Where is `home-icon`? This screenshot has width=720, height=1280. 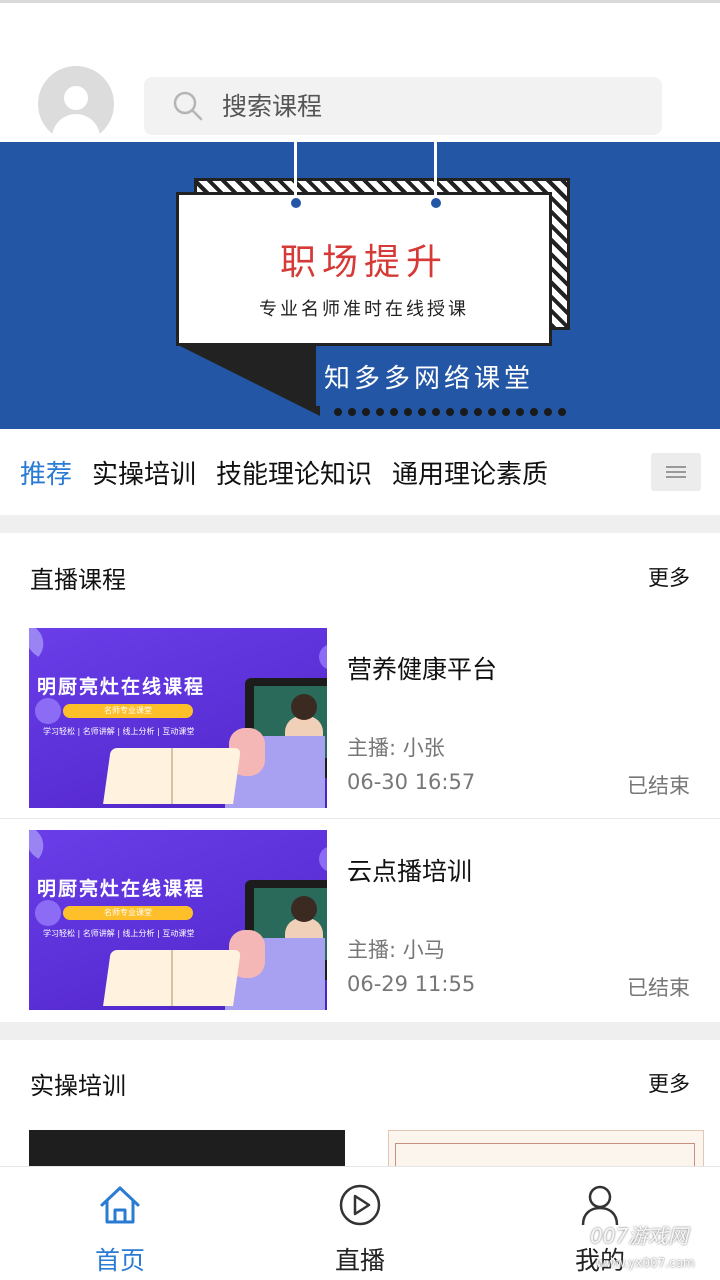 home-icon is located at coordinates (120, 1205).